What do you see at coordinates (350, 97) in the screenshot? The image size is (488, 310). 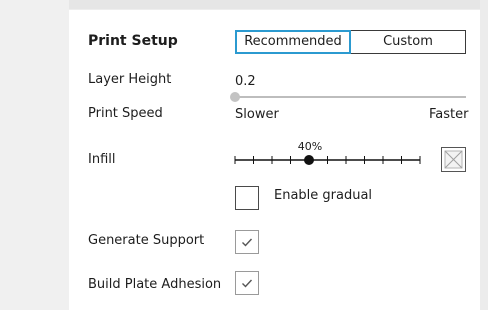 I see `print-speed-slider-track` at bounding box center [350, 97].